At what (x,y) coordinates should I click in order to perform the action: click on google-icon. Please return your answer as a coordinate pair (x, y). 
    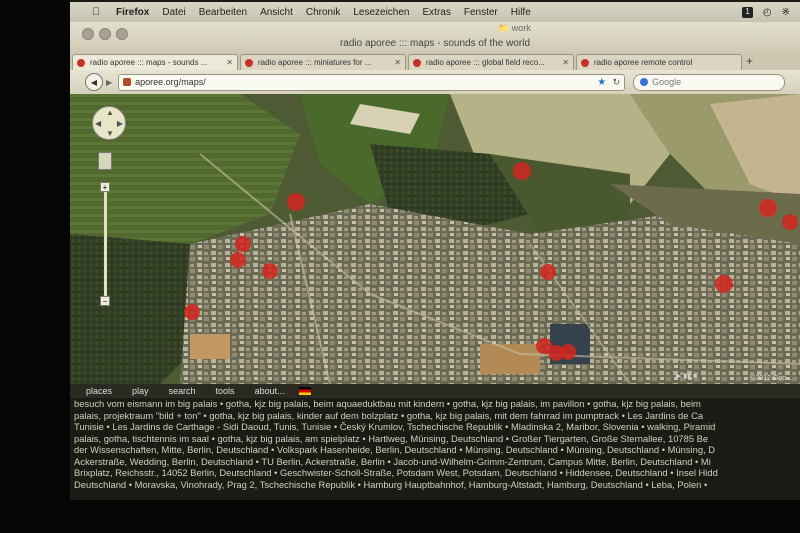
    Looking at the image, I should click on (644, 82).